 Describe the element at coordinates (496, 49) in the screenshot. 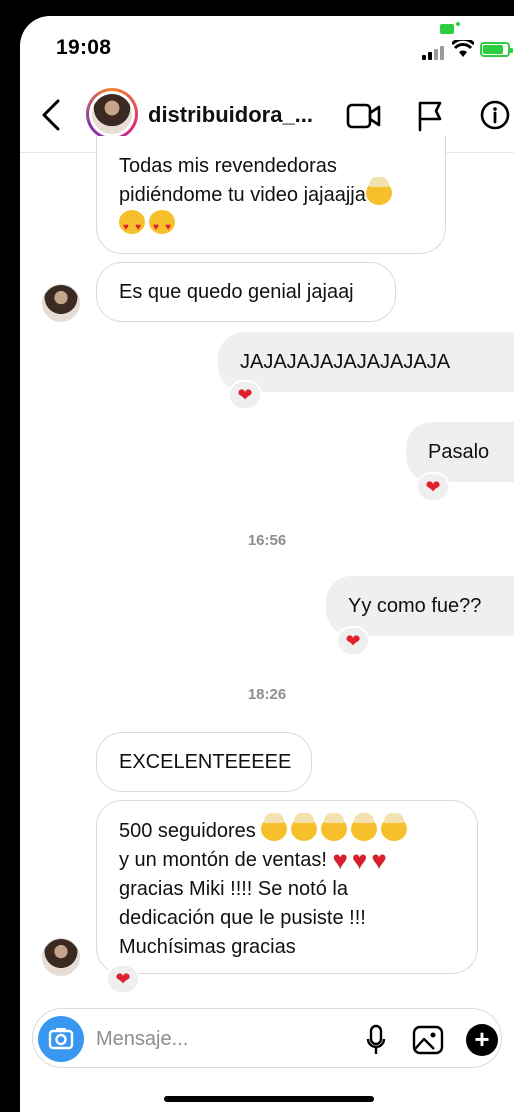

I see `battery-icon` at that location.